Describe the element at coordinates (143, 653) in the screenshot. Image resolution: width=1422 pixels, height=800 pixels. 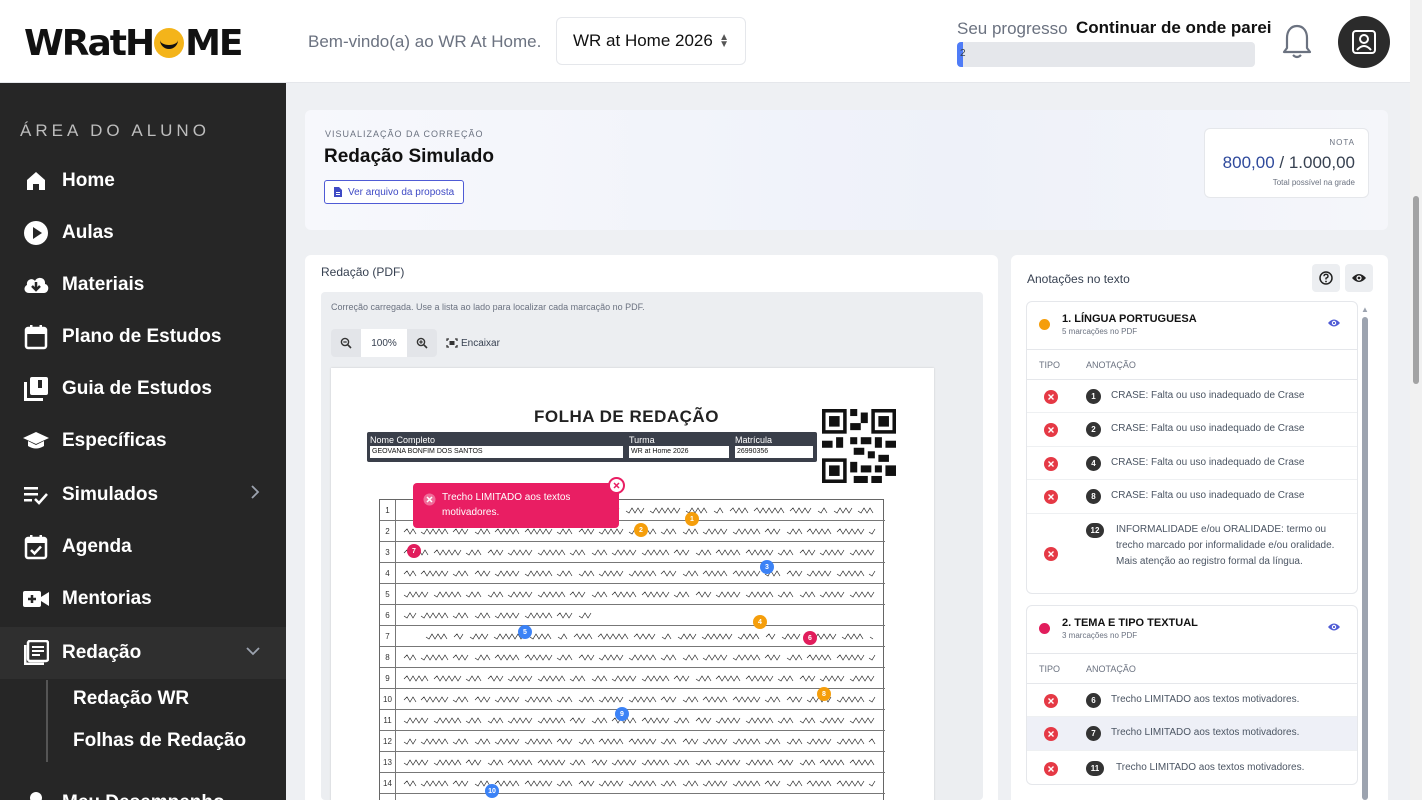
I see `sidebar-item-redacao: Redação` at that location.